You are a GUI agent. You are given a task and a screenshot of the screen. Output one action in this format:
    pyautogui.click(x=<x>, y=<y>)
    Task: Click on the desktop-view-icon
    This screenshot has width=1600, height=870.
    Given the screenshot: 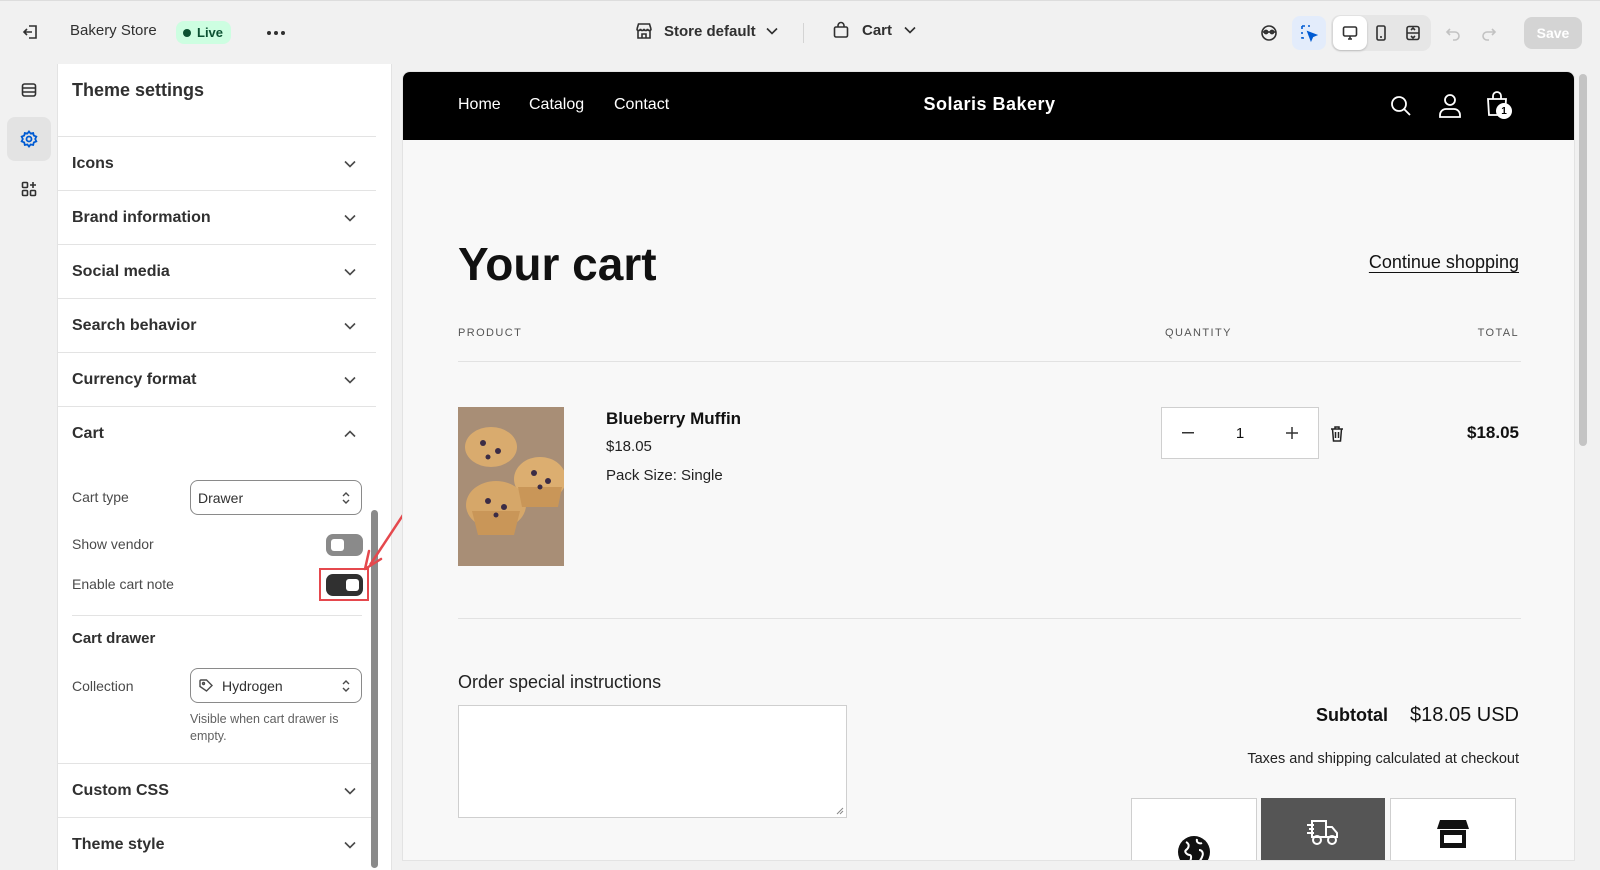 What is the action you would take?
    pyautogui.click(x=1350, y=33)
    